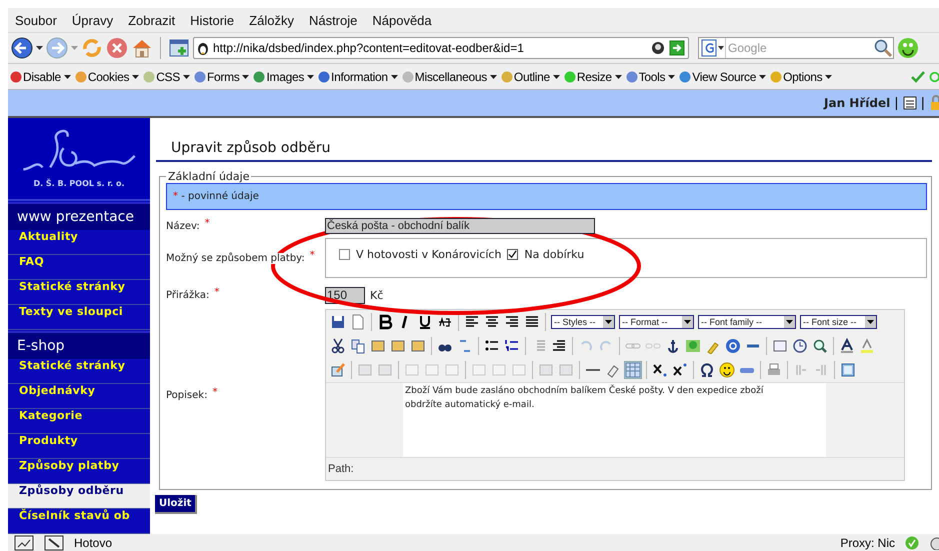 This screenshot has width=939, height=551. I want to click on magnifier-icon, so click(820, 346).